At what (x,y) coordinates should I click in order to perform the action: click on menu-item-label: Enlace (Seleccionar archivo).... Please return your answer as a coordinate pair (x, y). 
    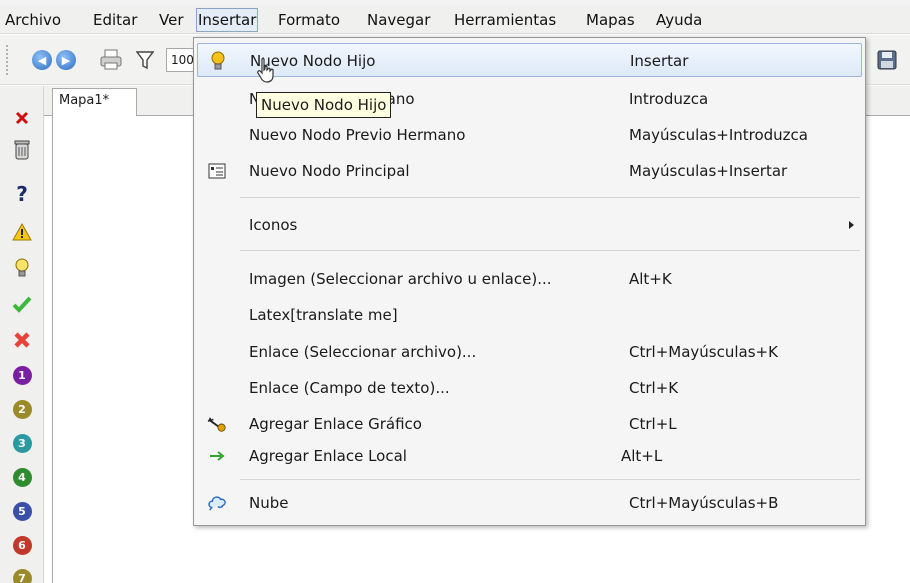
    Looking at the image, I should click on (363, 352).